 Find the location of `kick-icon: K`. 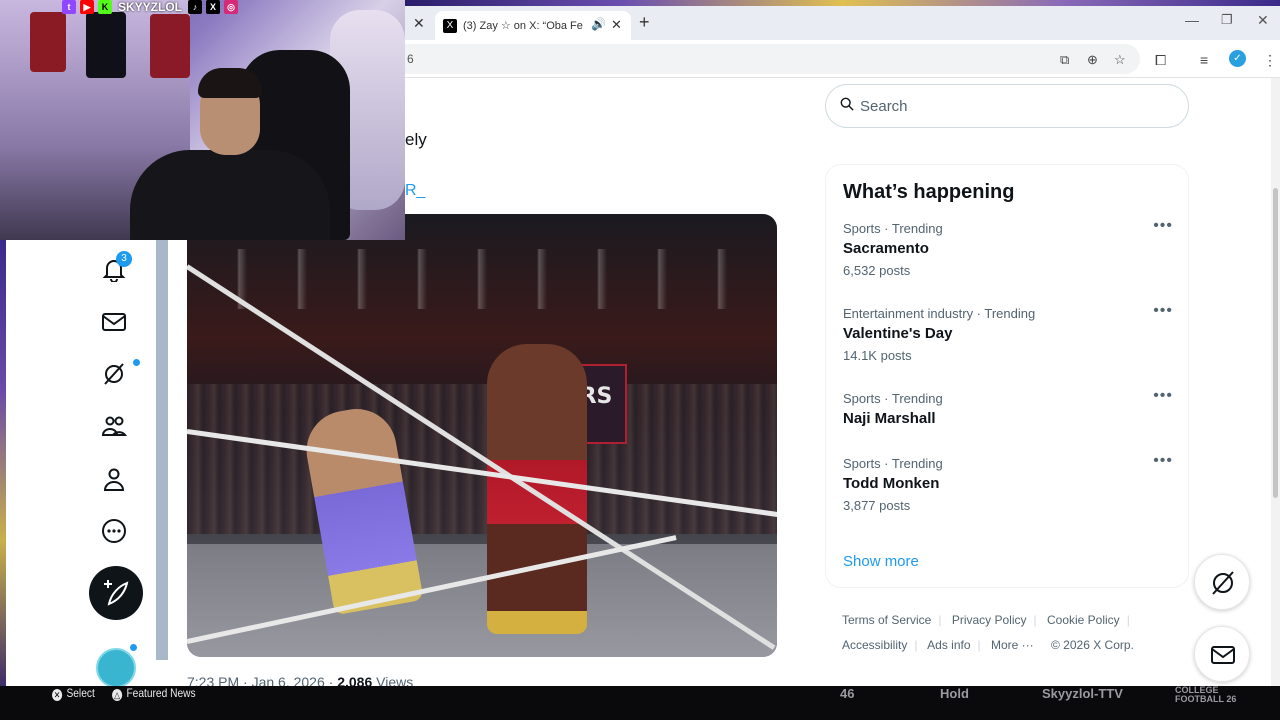

kick-icon: K is located at coordinates (105, 7).